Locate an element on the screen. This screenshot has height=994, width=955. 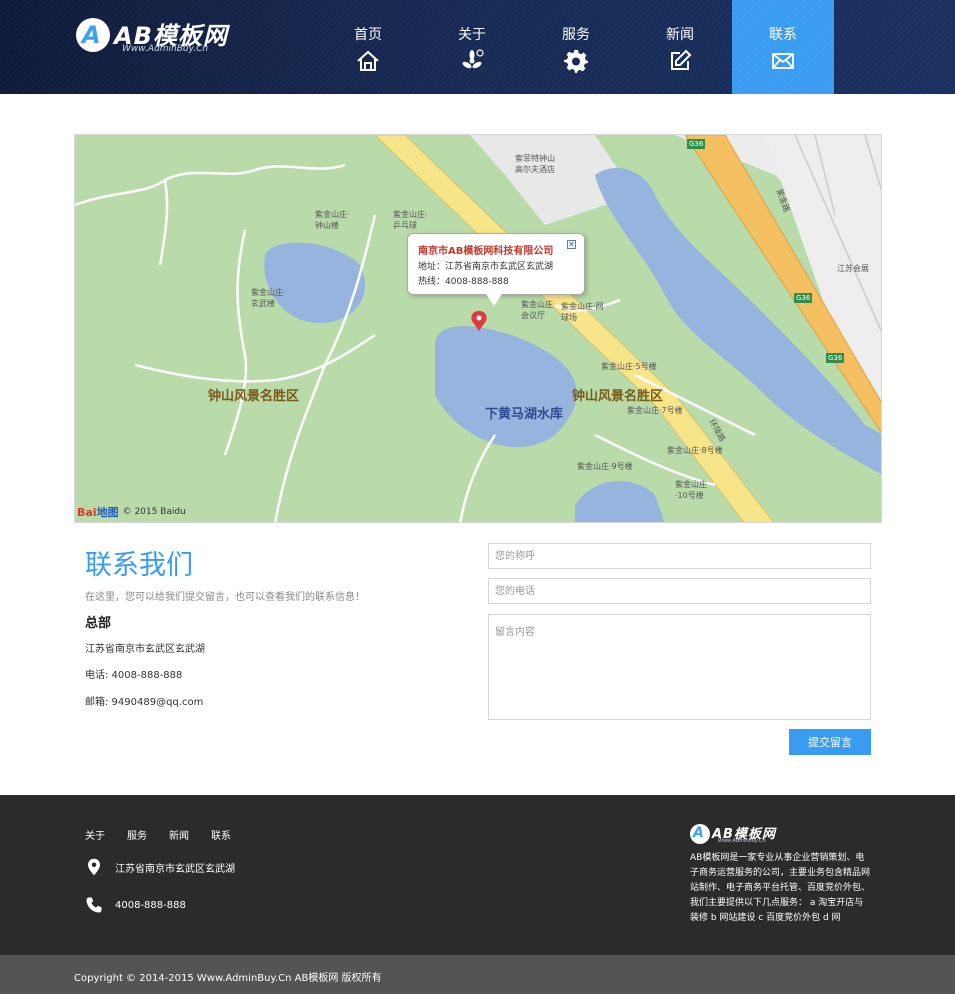
map-credit: Bai地图 © 2015 Baidu is located at coordinates (131, 512).